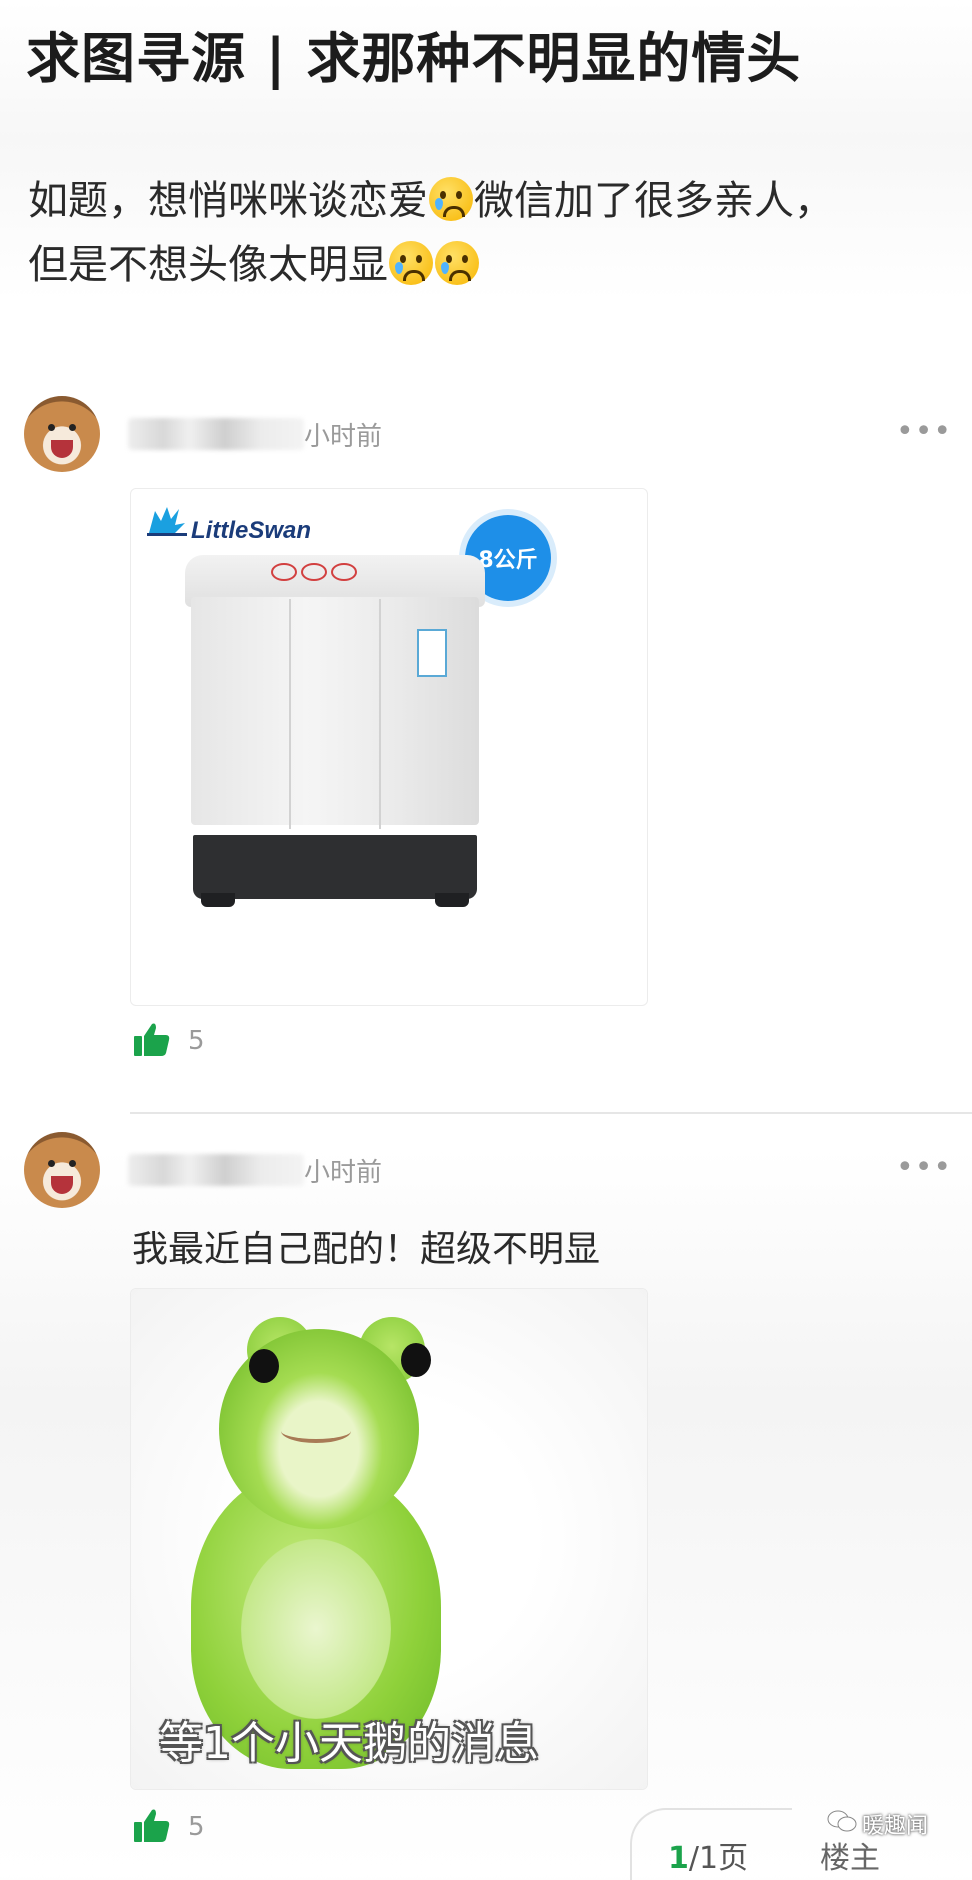  What do you see at coordinates (432, 653) in the screenshot?
I see `energy-label` at bounding box center [432, 653].